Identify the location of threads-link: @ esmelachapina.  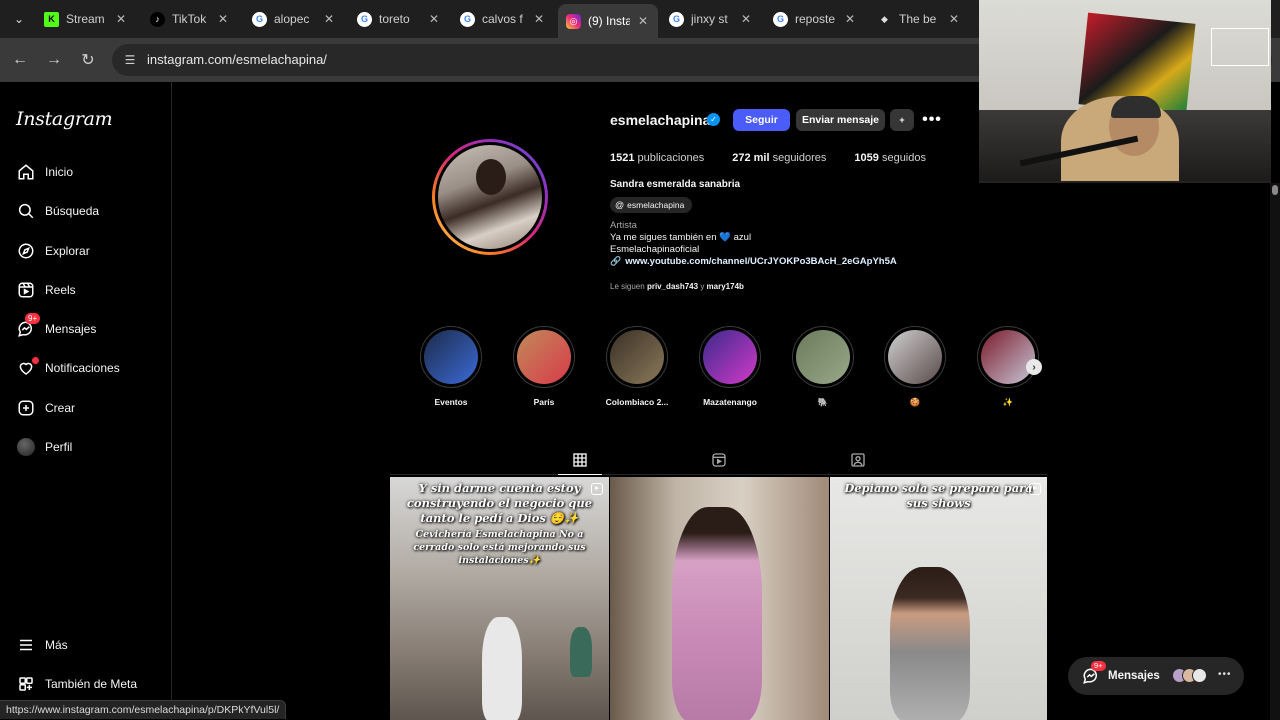
(651, 205).